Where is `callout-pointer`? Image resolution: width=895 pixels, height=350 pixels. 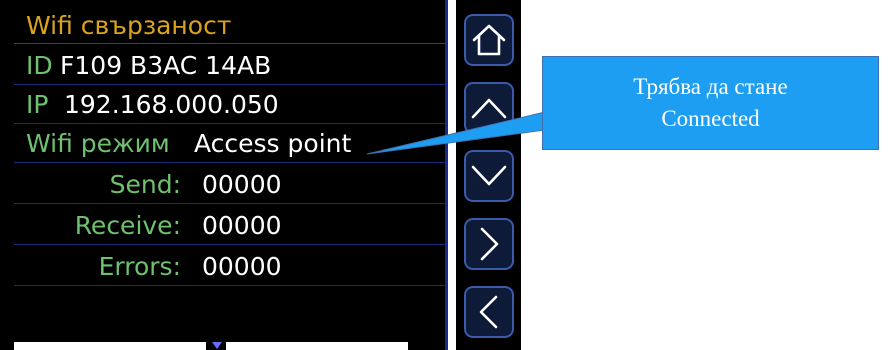 callout-pointer is located at coordinates (456, 133).